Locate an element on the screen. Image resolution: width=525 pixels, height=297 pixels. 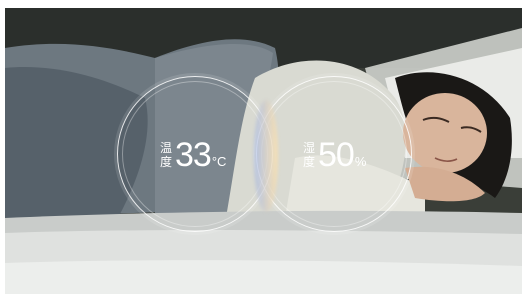
temperature-reading: 温 度 33 °C is located at coordinates (193, 155).